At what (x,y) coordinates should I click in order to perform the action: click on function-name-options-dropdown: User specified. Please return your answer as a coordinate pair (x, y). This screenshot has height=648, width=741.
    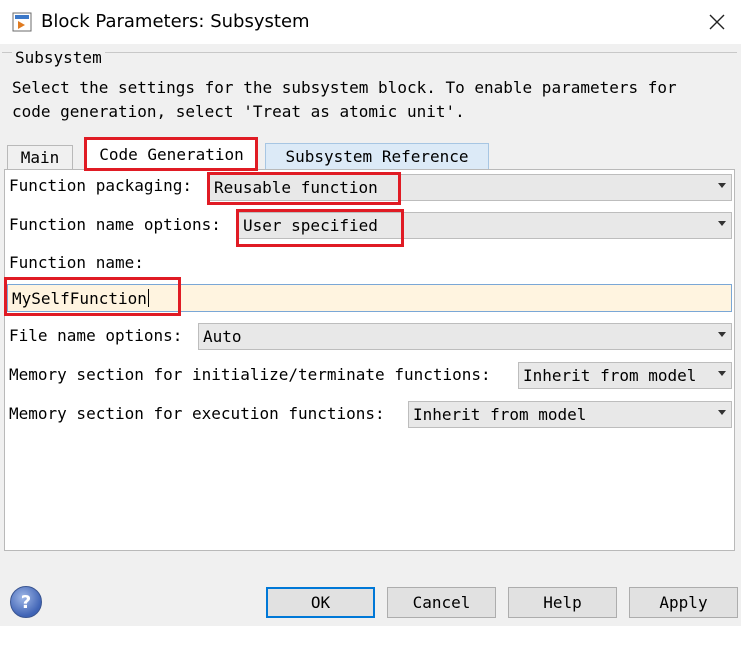
    Looking at the image, I should click on (485, 225).